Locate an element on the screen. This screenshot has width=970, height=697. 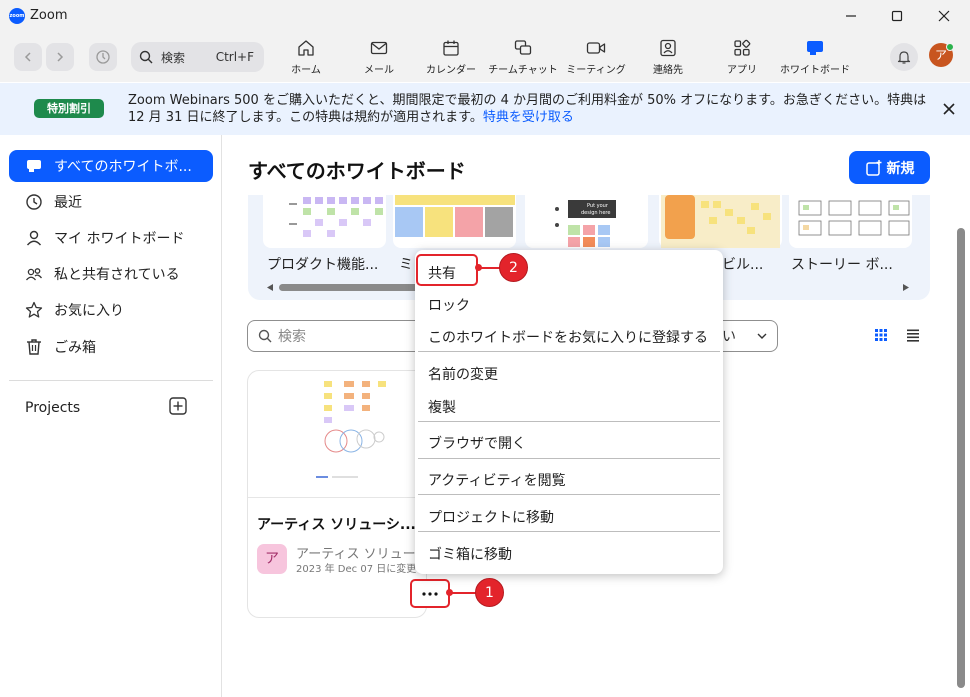
template-product-features is located at coordinates (324, 221).